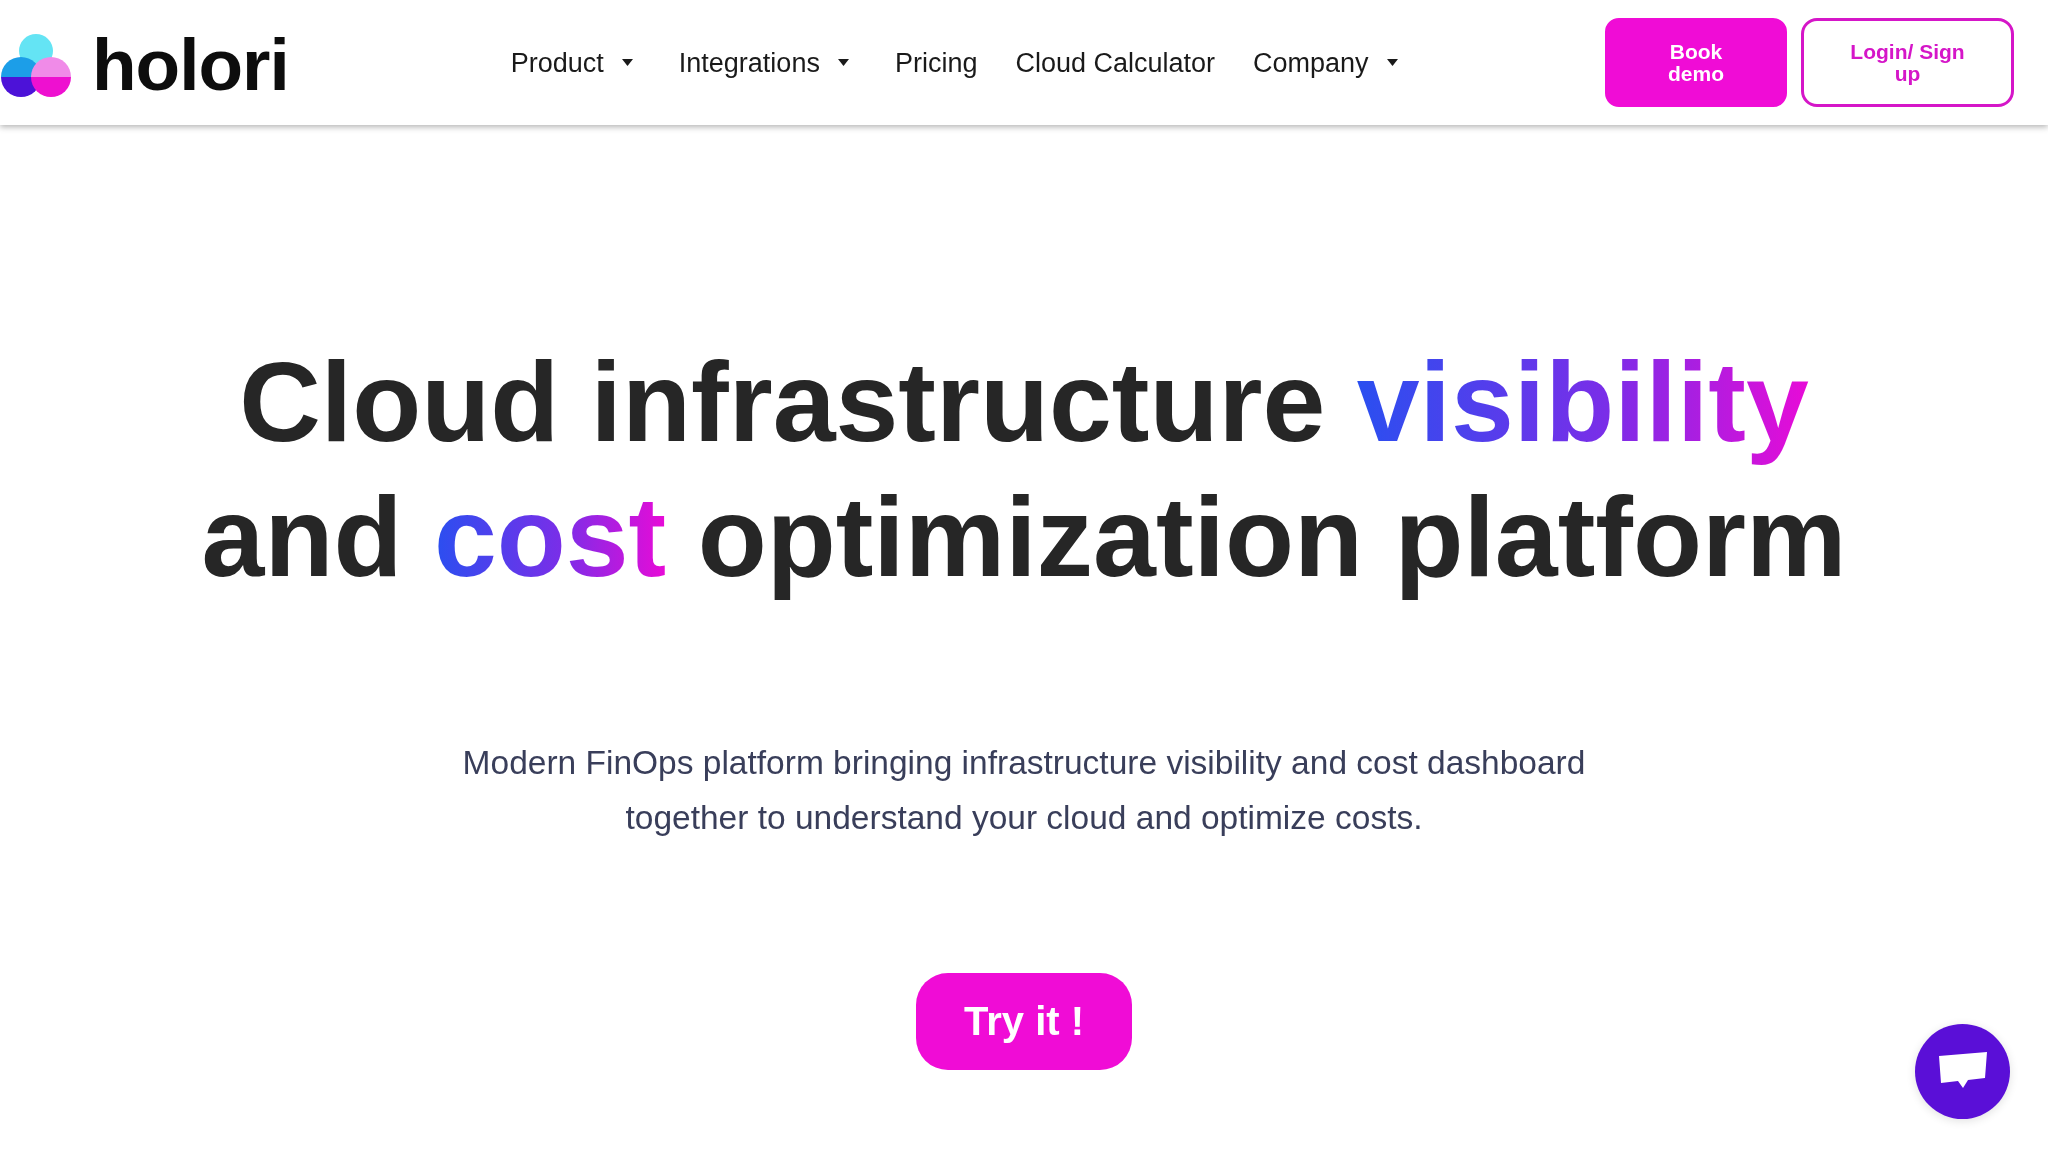 This screenshot has height=1152, width=2048. Describe the element at coordinates (575, 62) in the screenshot. I see `nav-link: Product` at that location.